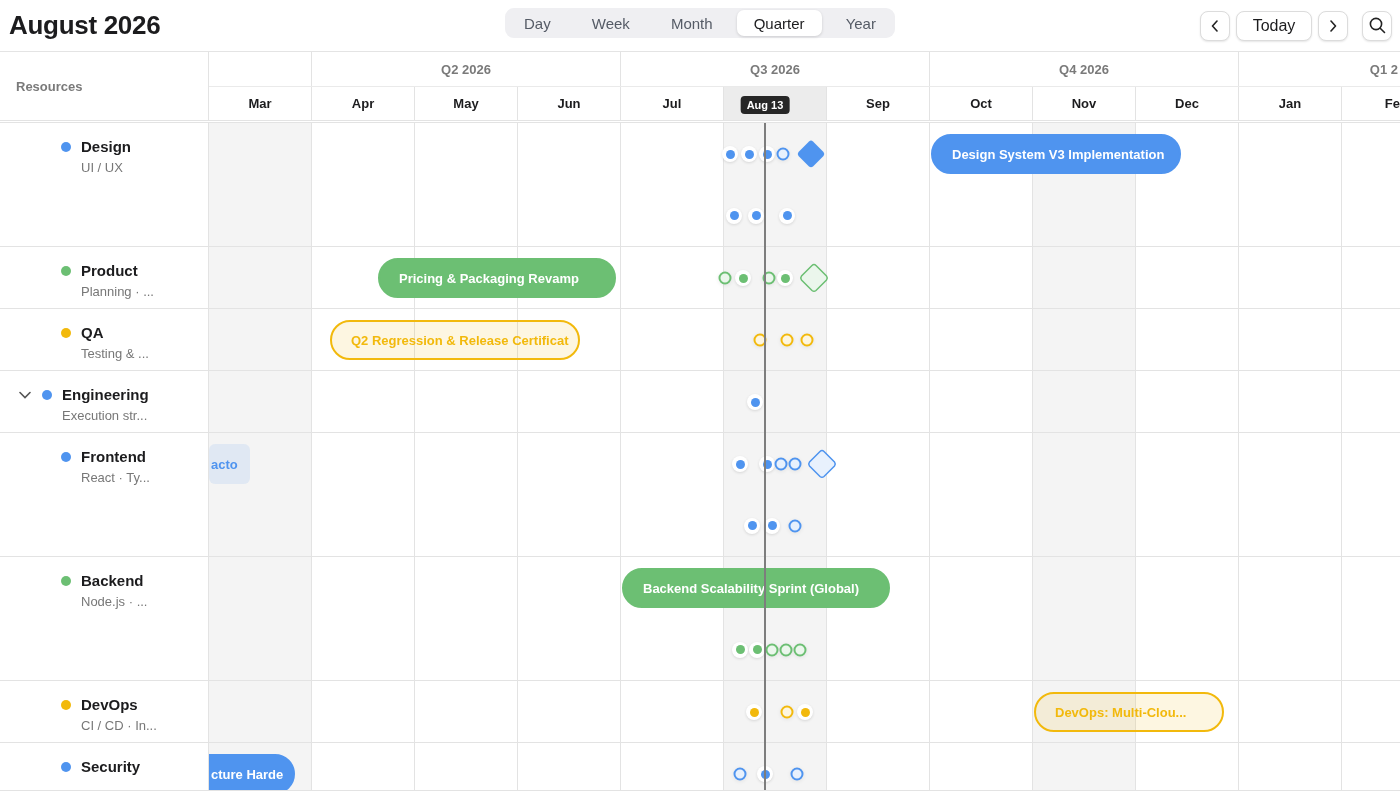 The width and height of the screenshot is (1400, 804). Describe the element at coordinates (1084, 69) in the screenshot. I see `quarter-label: Q4 2026` at that location.